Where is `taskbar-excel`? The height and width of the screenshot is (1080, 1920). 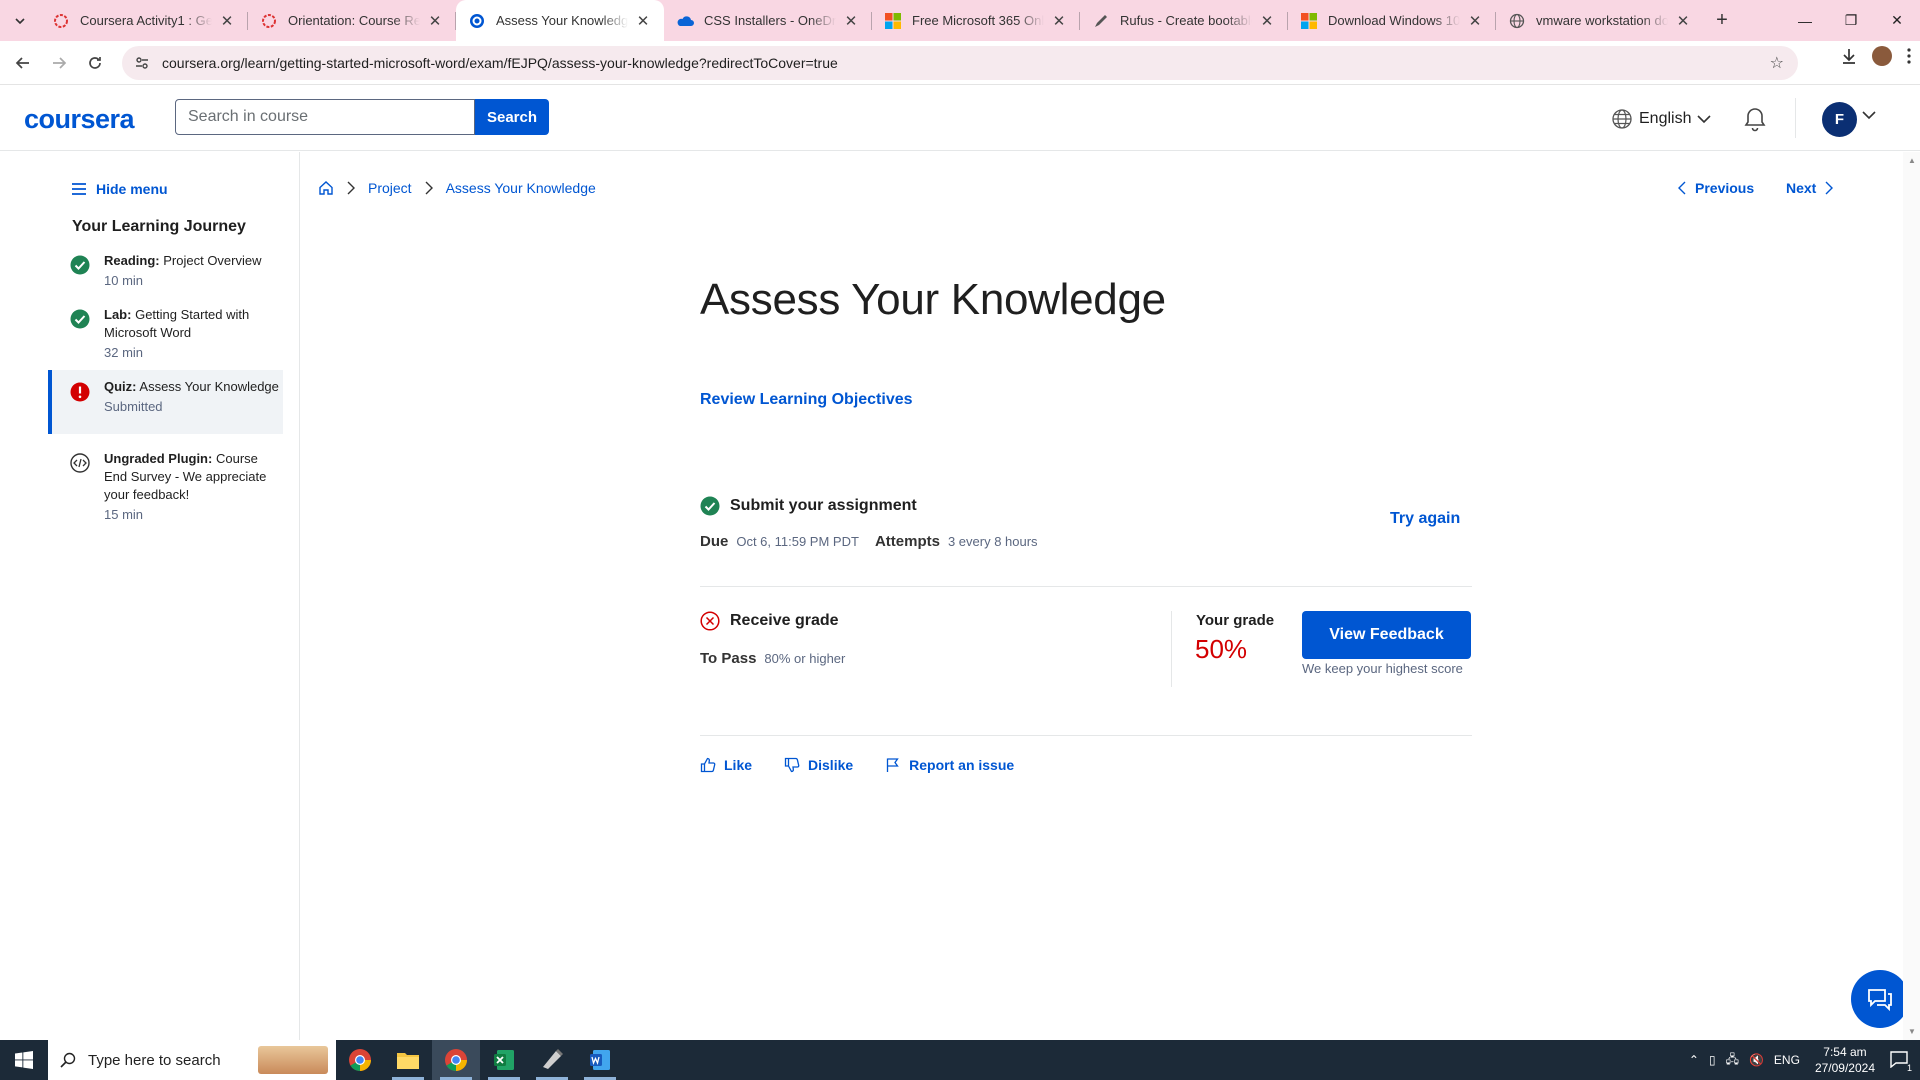
taskbar-excel is located at coordinates (504, 1060).